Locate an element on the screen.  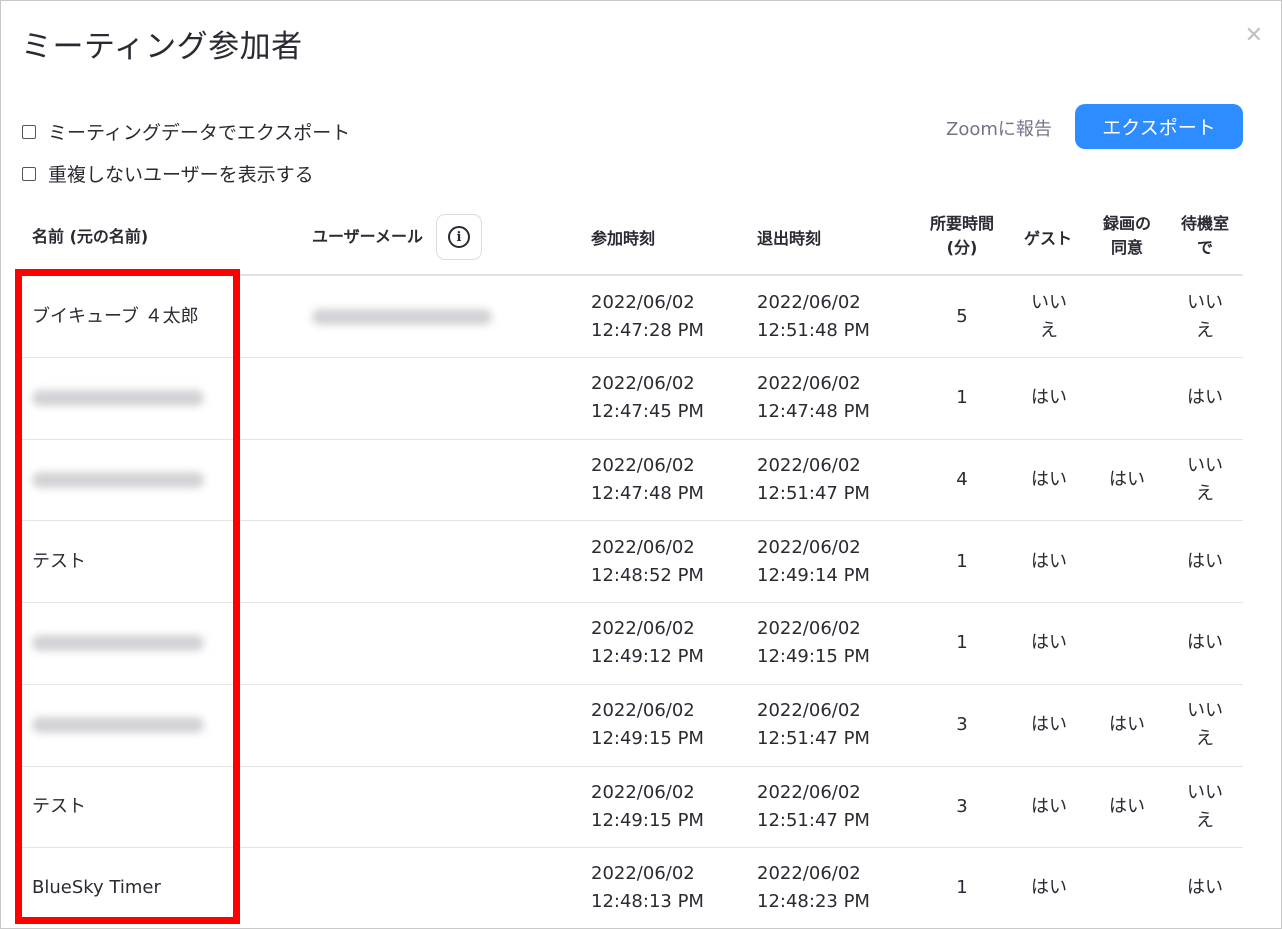
close-icon: ✕ is located at coordinates (1254, 36).